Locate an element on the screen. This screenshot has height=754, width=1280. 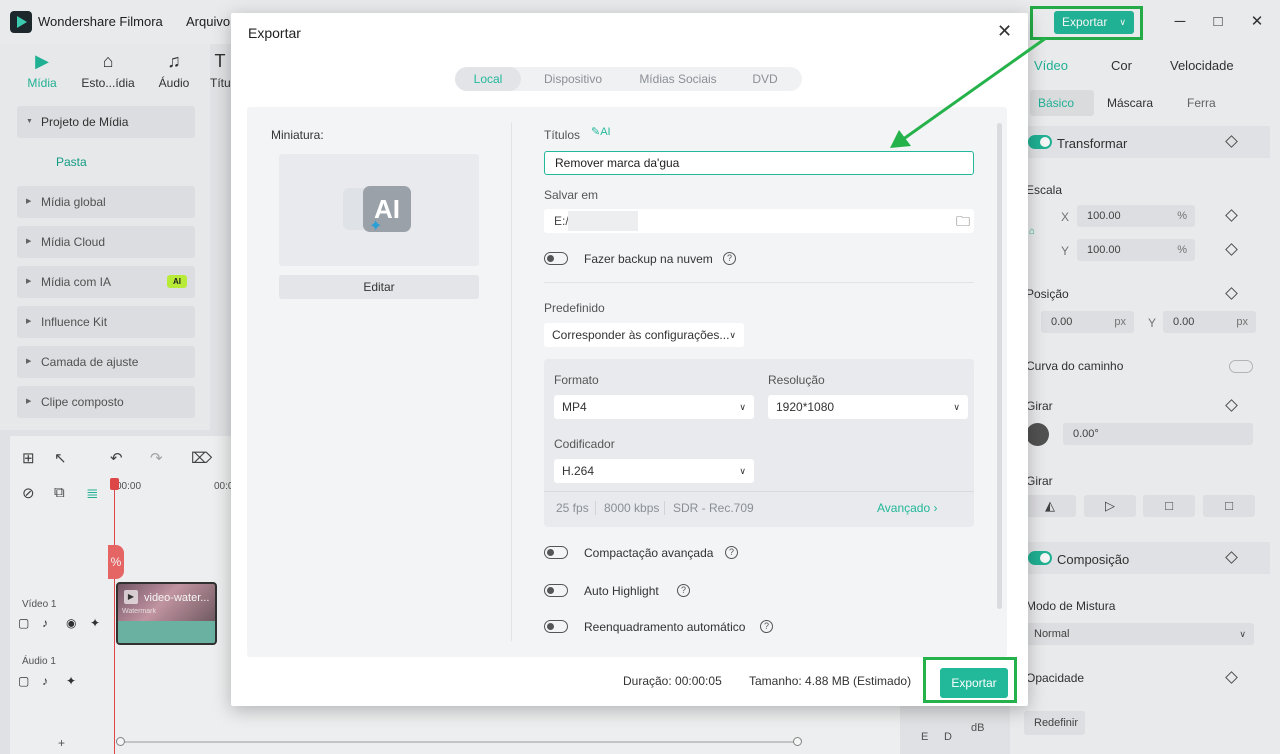
annotation-arrow is located at coordinates (968, 92).